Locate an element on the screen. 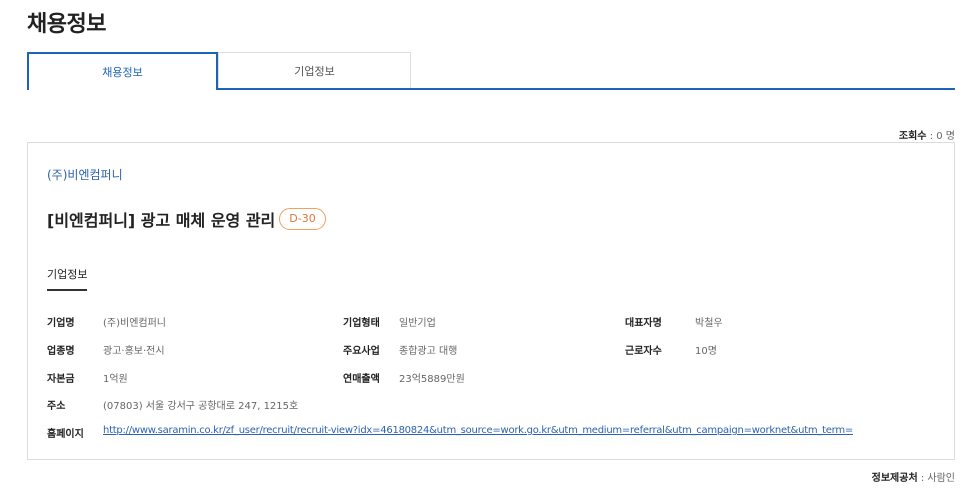 The height and width of the screenshot is (490, 966). value-employee-count: 10명 is located at coordinates (706, 351).